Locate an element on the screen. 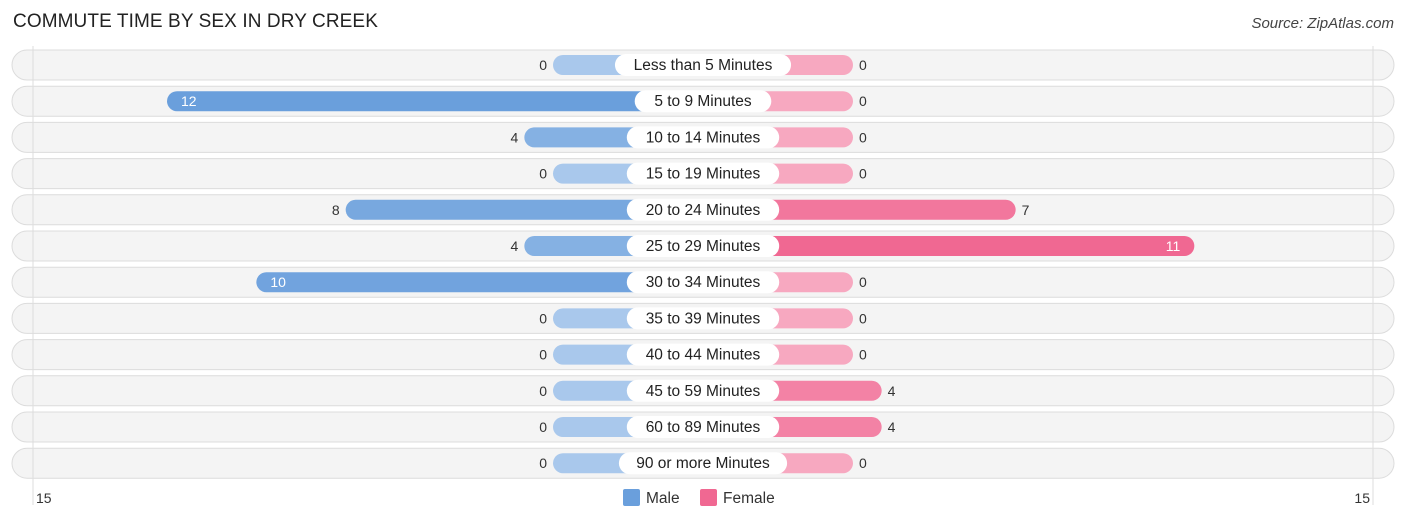 The image size is (1406, 523). row-4: 8 7 20 to 24 Minutes is located at coordinates (703, 210).